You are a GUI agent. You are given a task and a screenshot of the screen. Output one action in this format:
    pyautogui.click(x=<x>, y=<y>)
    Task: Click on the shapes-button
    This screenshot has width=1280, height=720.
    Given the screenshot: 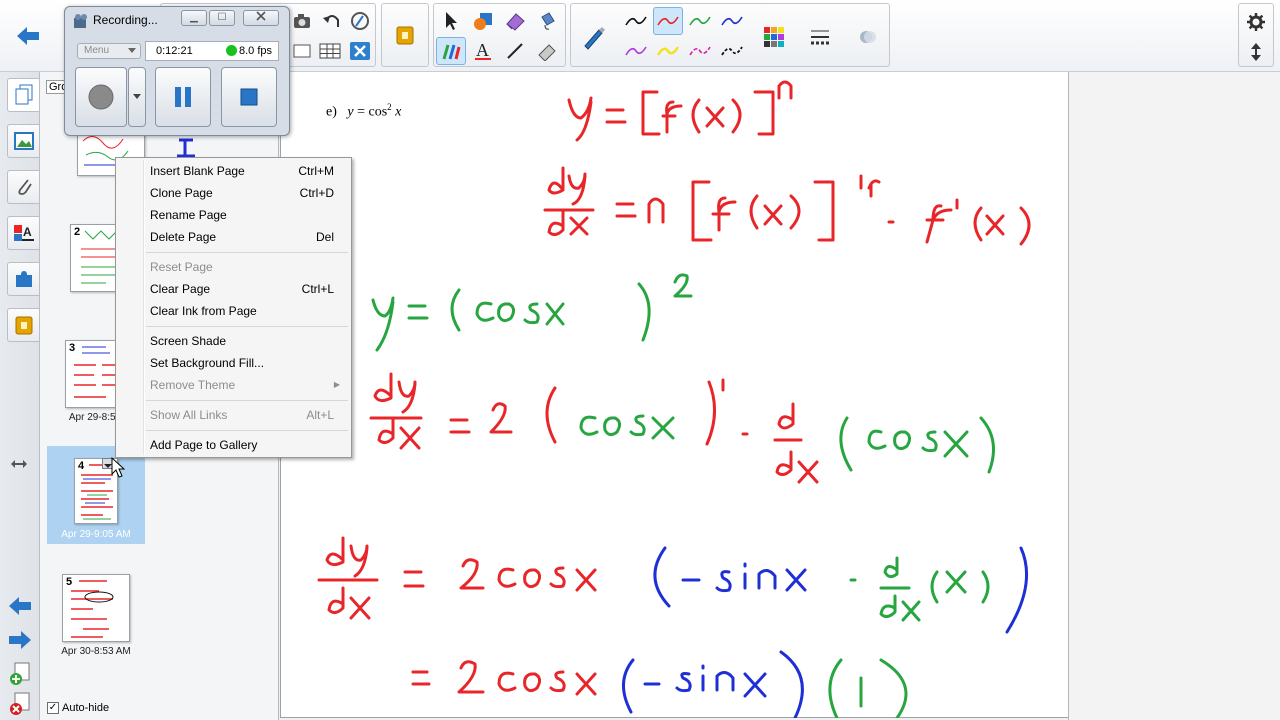 What is the action you would take?
    pyautogui.click(x=483, y=21)
    